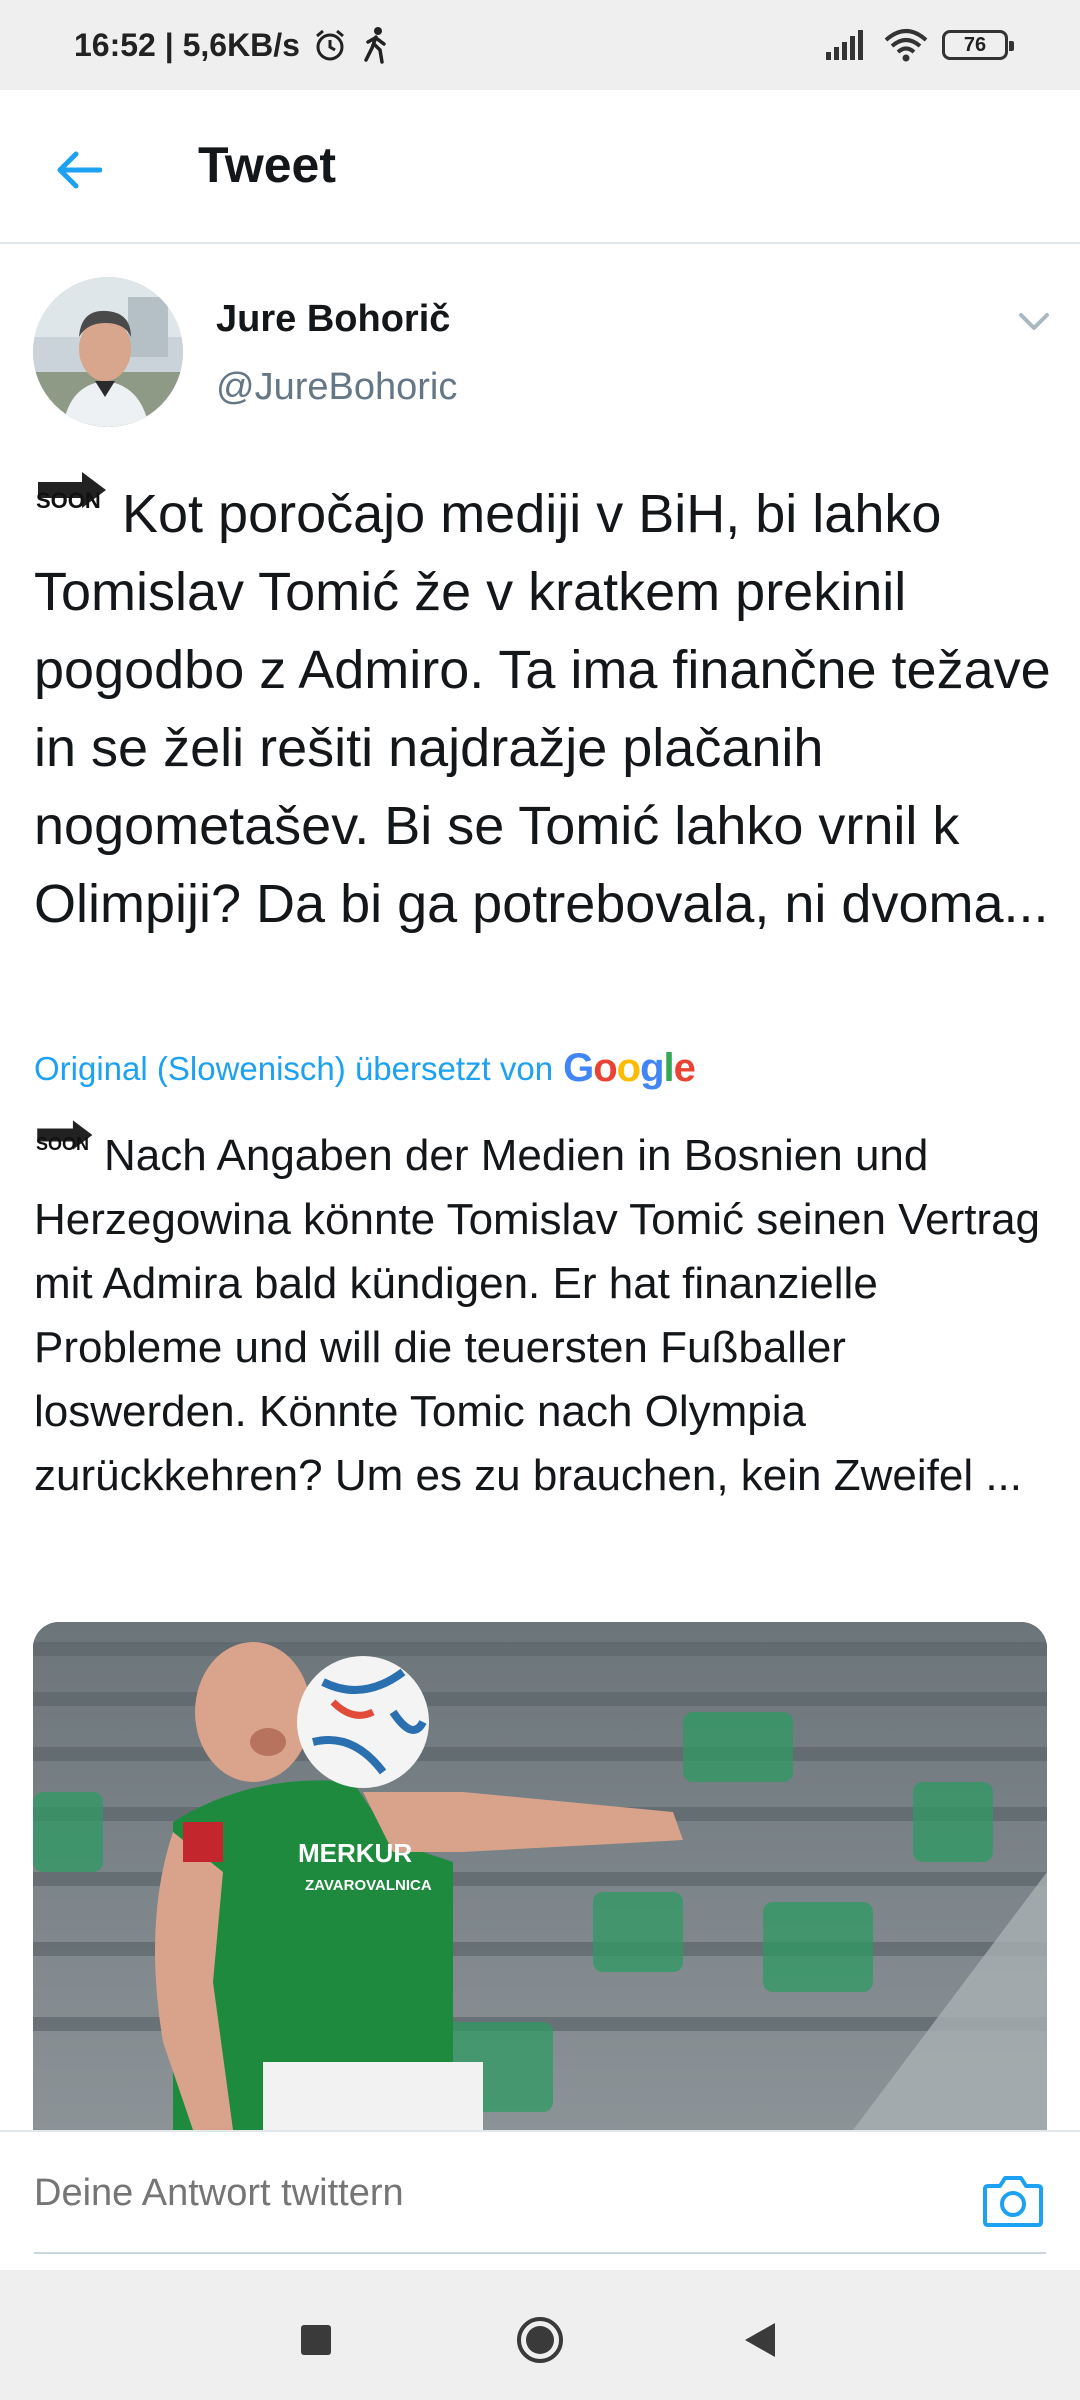 The image size is (1080, 2400). What do you see at coordinates (336, 387) in the screenshot?
I see `author-handle: @JureBohoric` at bounding box center [336, 387].